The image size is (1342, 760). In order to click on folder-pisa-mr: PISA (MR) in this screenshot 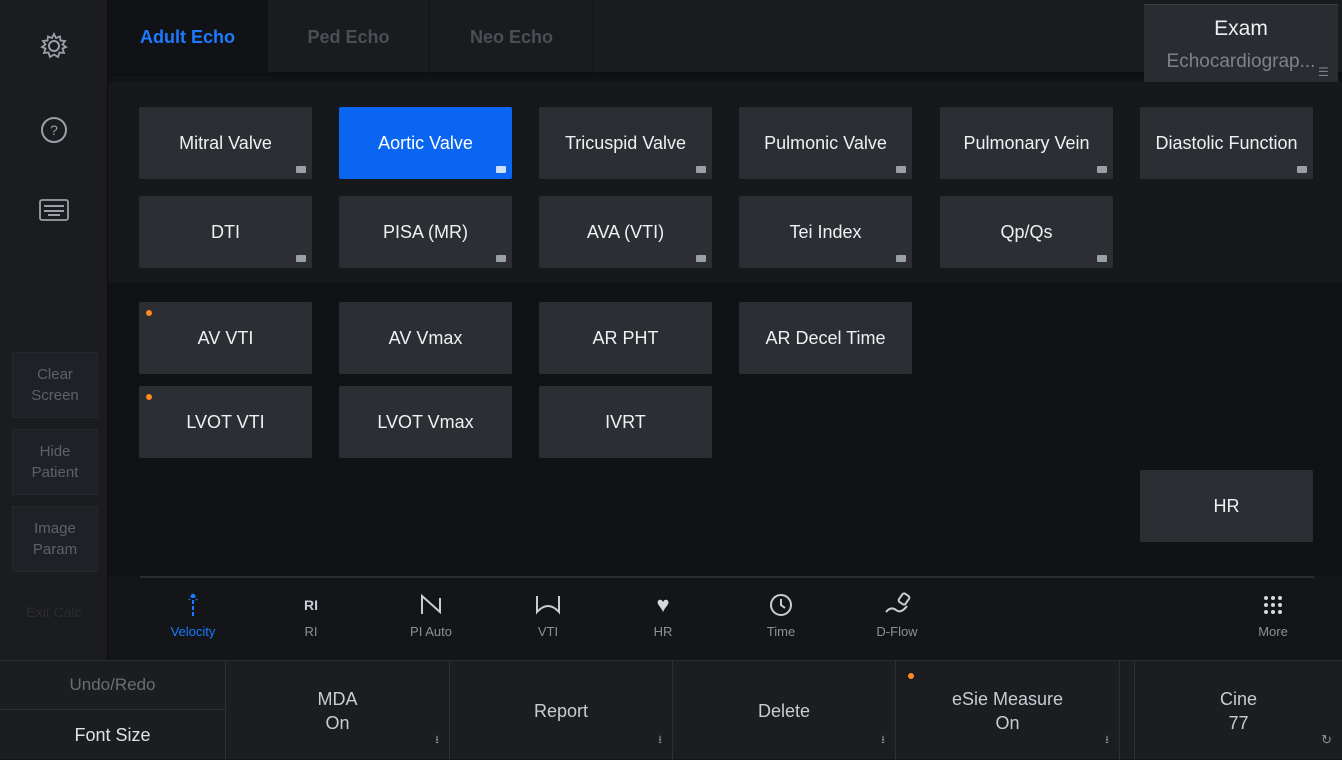, I will do `click(425, 232)`.